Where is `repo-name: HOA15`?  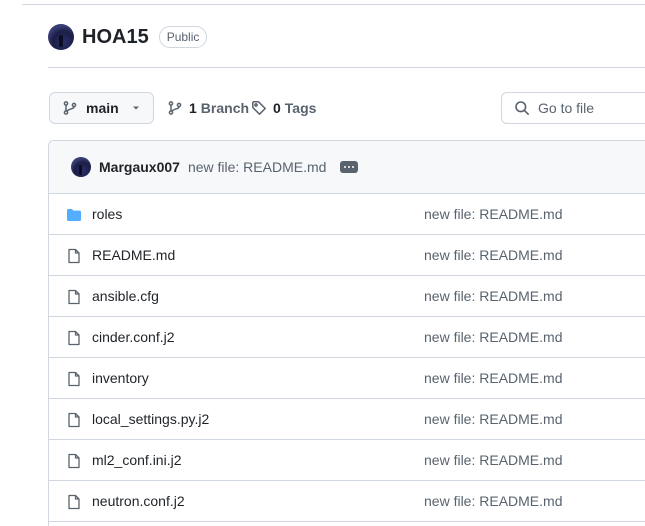 repo-name: HOA15 is located at coordinates (115, 37).